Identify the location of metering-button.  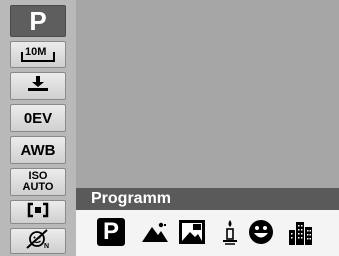
(38, 212).